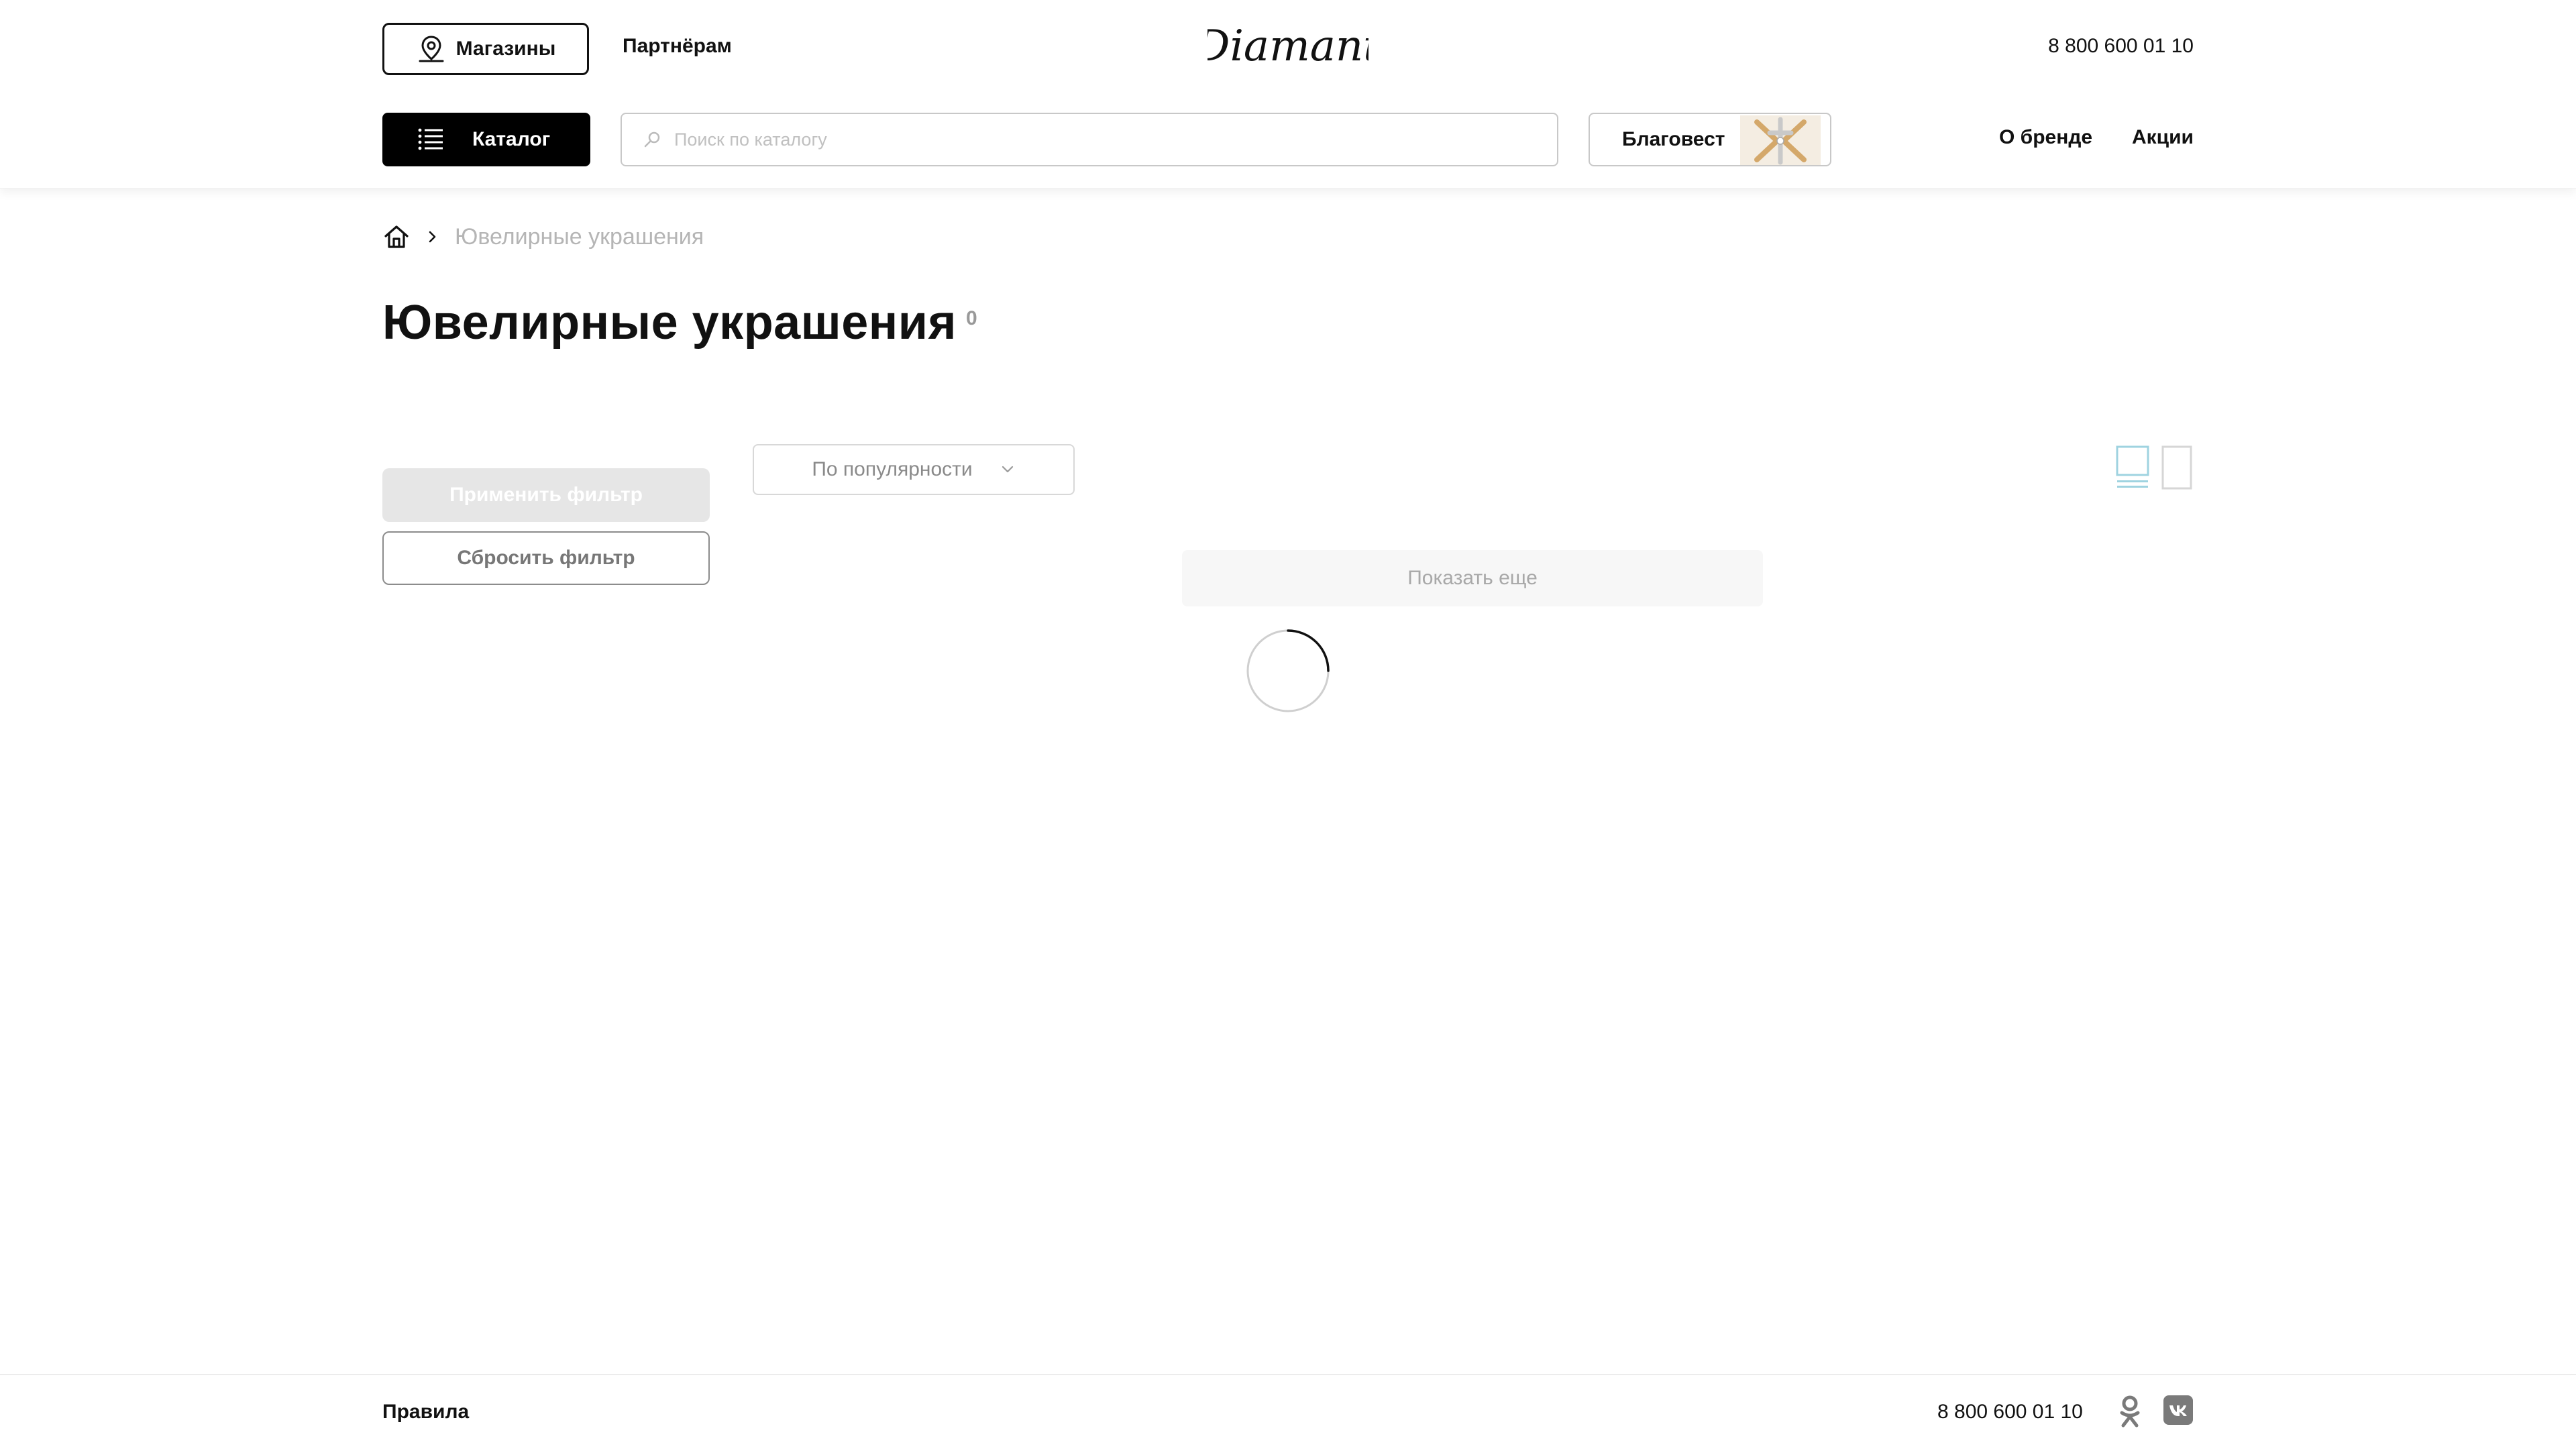 The image size is (2576, 1449). Describe the element at coordinates (2163, 137) in the screenshot. I see `nav-promotions: Акции` at that location.